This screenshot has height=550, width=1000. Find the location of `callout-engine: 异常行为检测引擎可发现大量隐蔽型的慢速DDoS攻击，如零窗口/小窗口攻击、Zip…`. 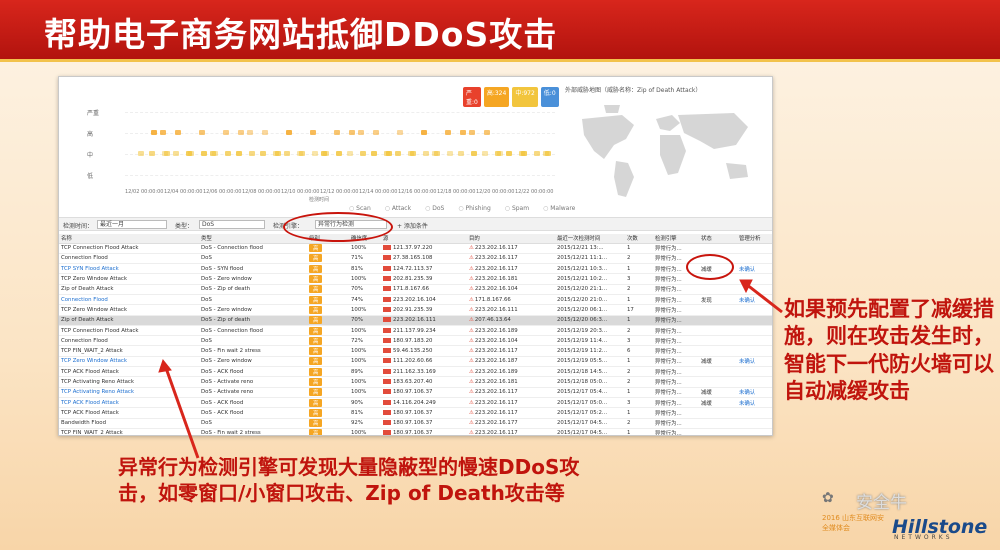

callout-engine: 异常行为检测引擎可发现大量隐蔽型的慢速DDoS攻击，如零窗口/小窗口攻击、Zip… is located at coordinates (349, 480).